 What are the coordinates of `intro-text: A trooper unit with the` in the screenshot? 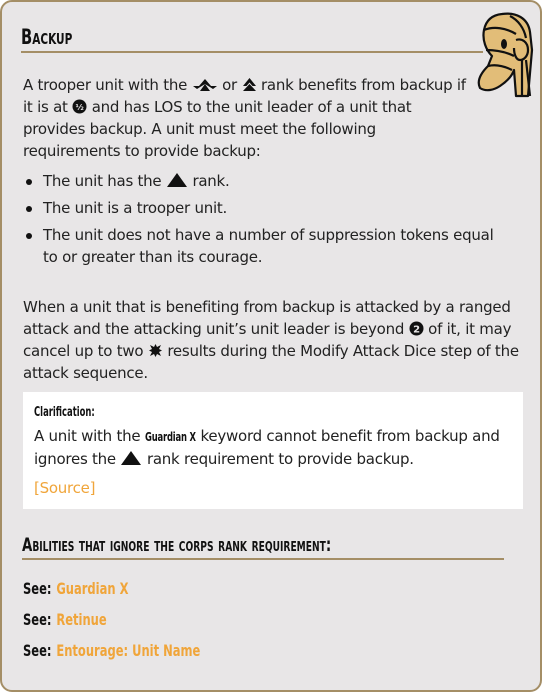 It's located at (107, 85).